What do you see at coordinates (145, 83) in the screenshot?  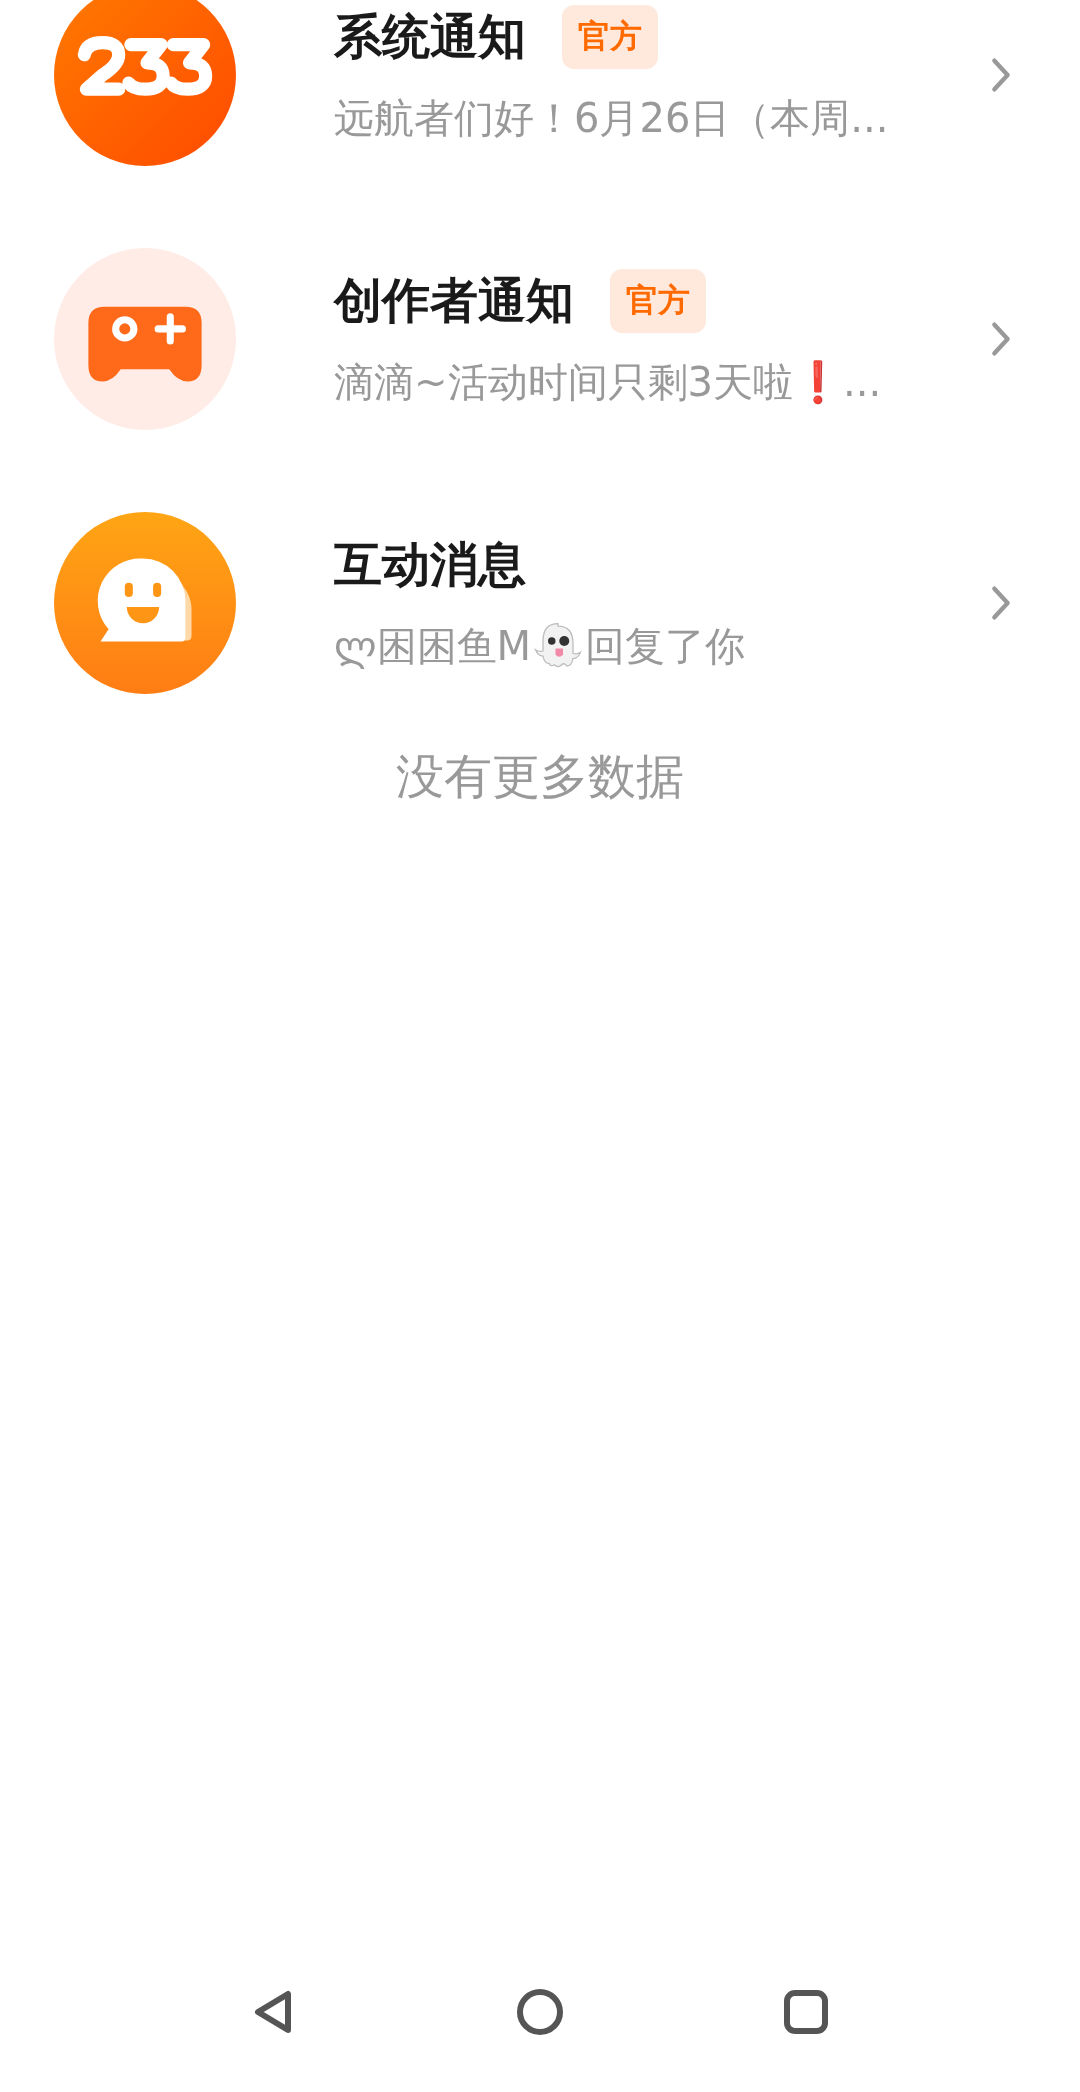 I see `app-logo-icon` at bounding box center [145, 83].